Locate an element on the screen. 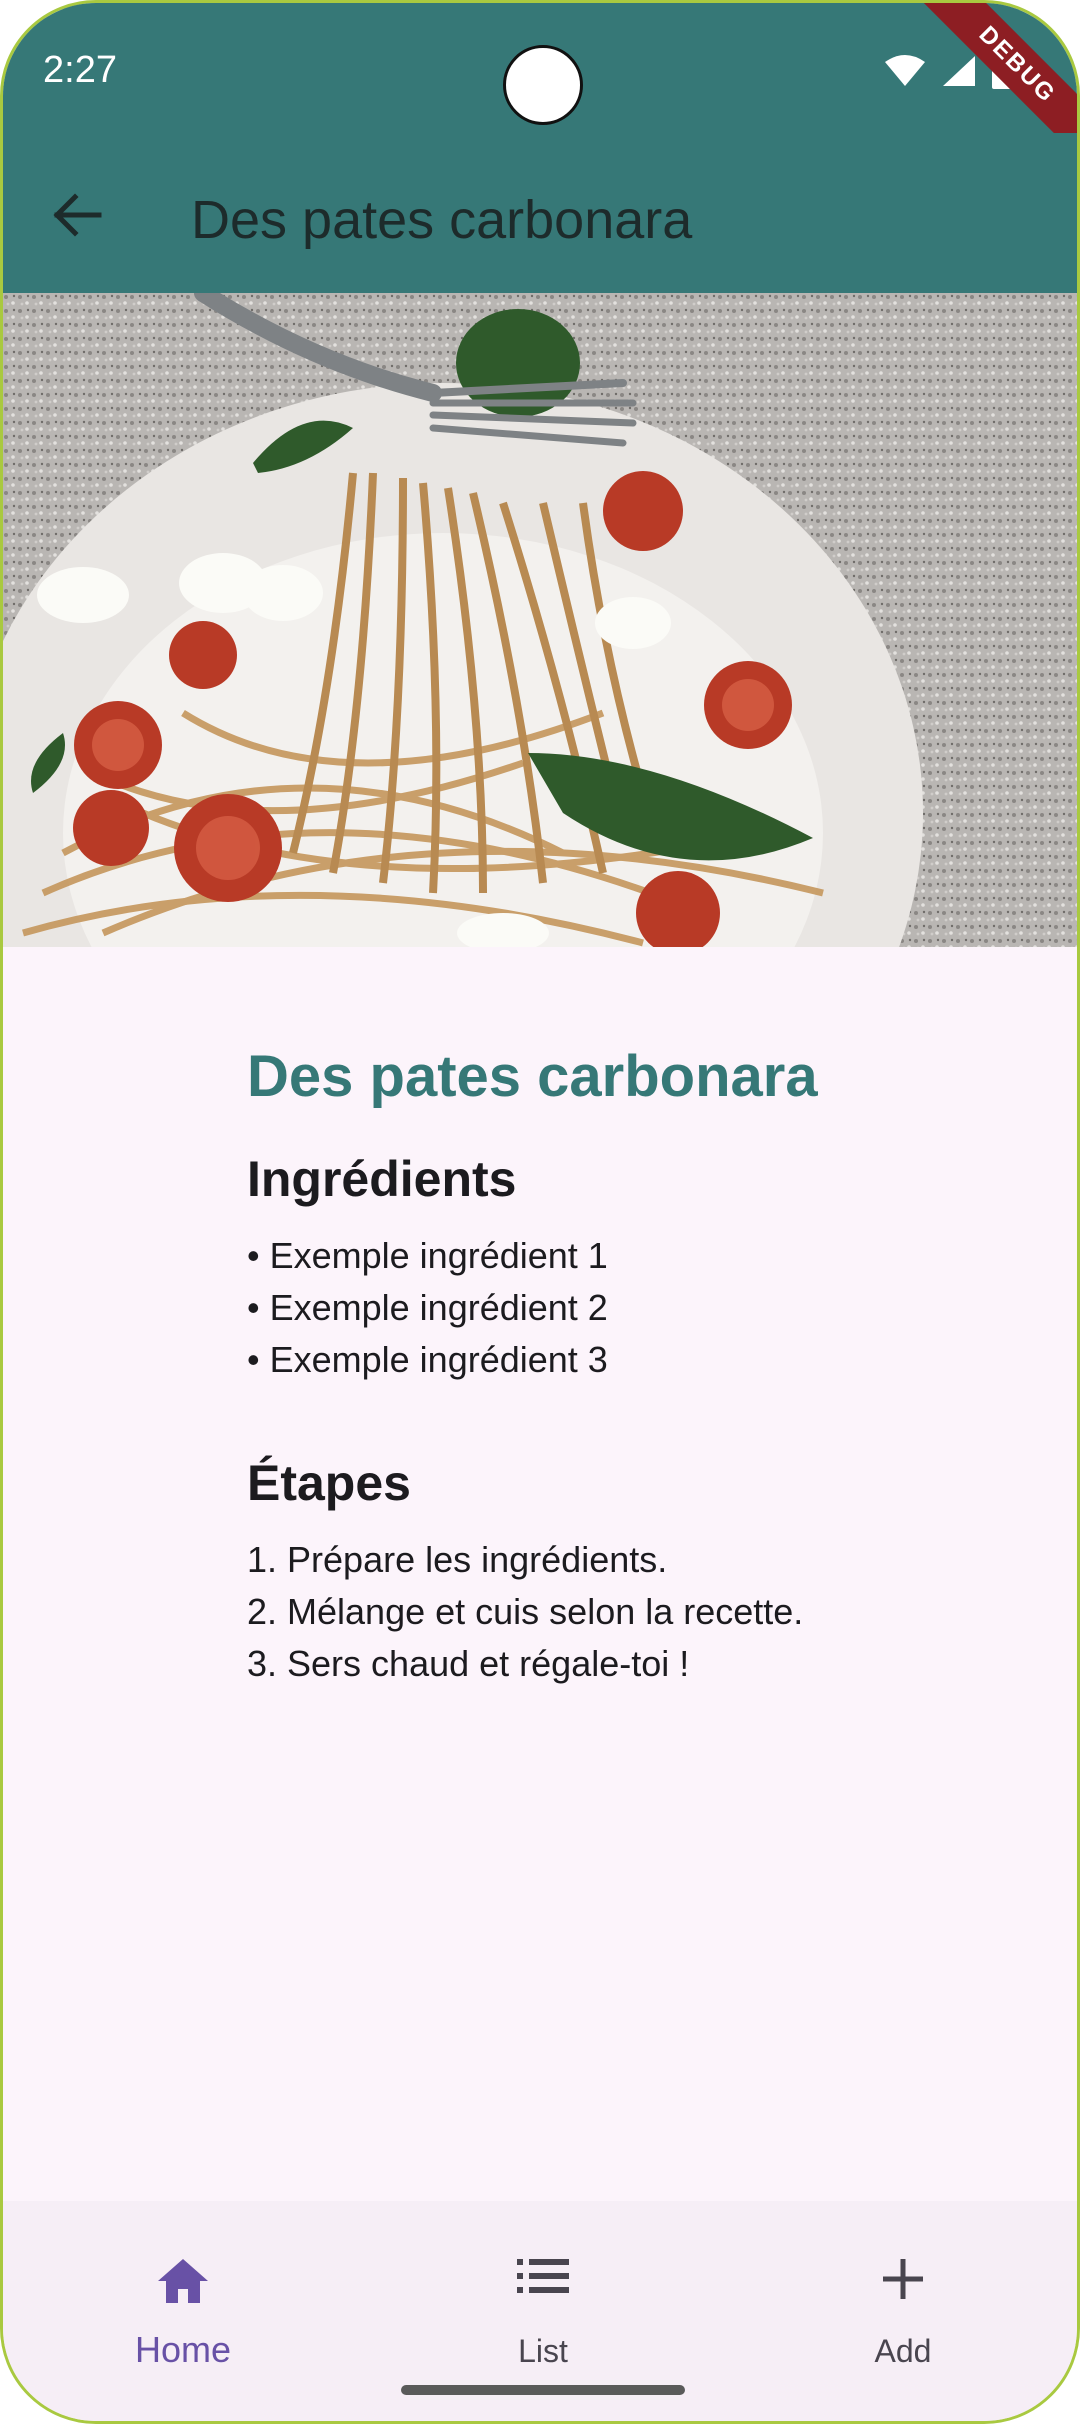 The width and height of the screenshot is (1080, 2424). step-item: 1. Prépare les ingrédients. is located at coordinates (457, 1559).